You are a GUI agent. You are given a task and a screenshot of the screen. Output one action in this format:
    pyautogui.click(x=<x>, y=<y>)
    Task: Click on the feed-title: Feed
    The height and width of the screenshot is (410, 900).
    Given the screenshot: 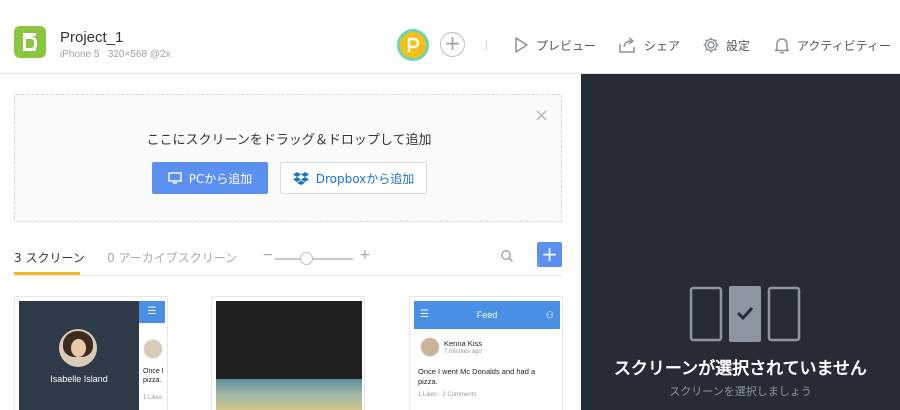 What is the action you would take?
    pyautogui.click(x=487, y=315)
    